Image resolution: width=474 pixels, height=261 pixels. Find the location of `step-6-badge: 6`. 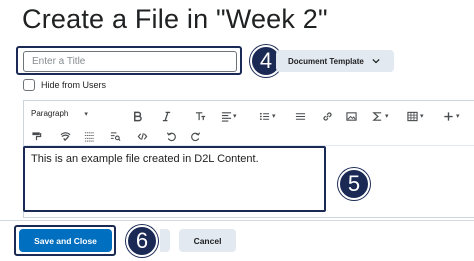

step-6-badge: 6 is located at coordinates (142, 241).